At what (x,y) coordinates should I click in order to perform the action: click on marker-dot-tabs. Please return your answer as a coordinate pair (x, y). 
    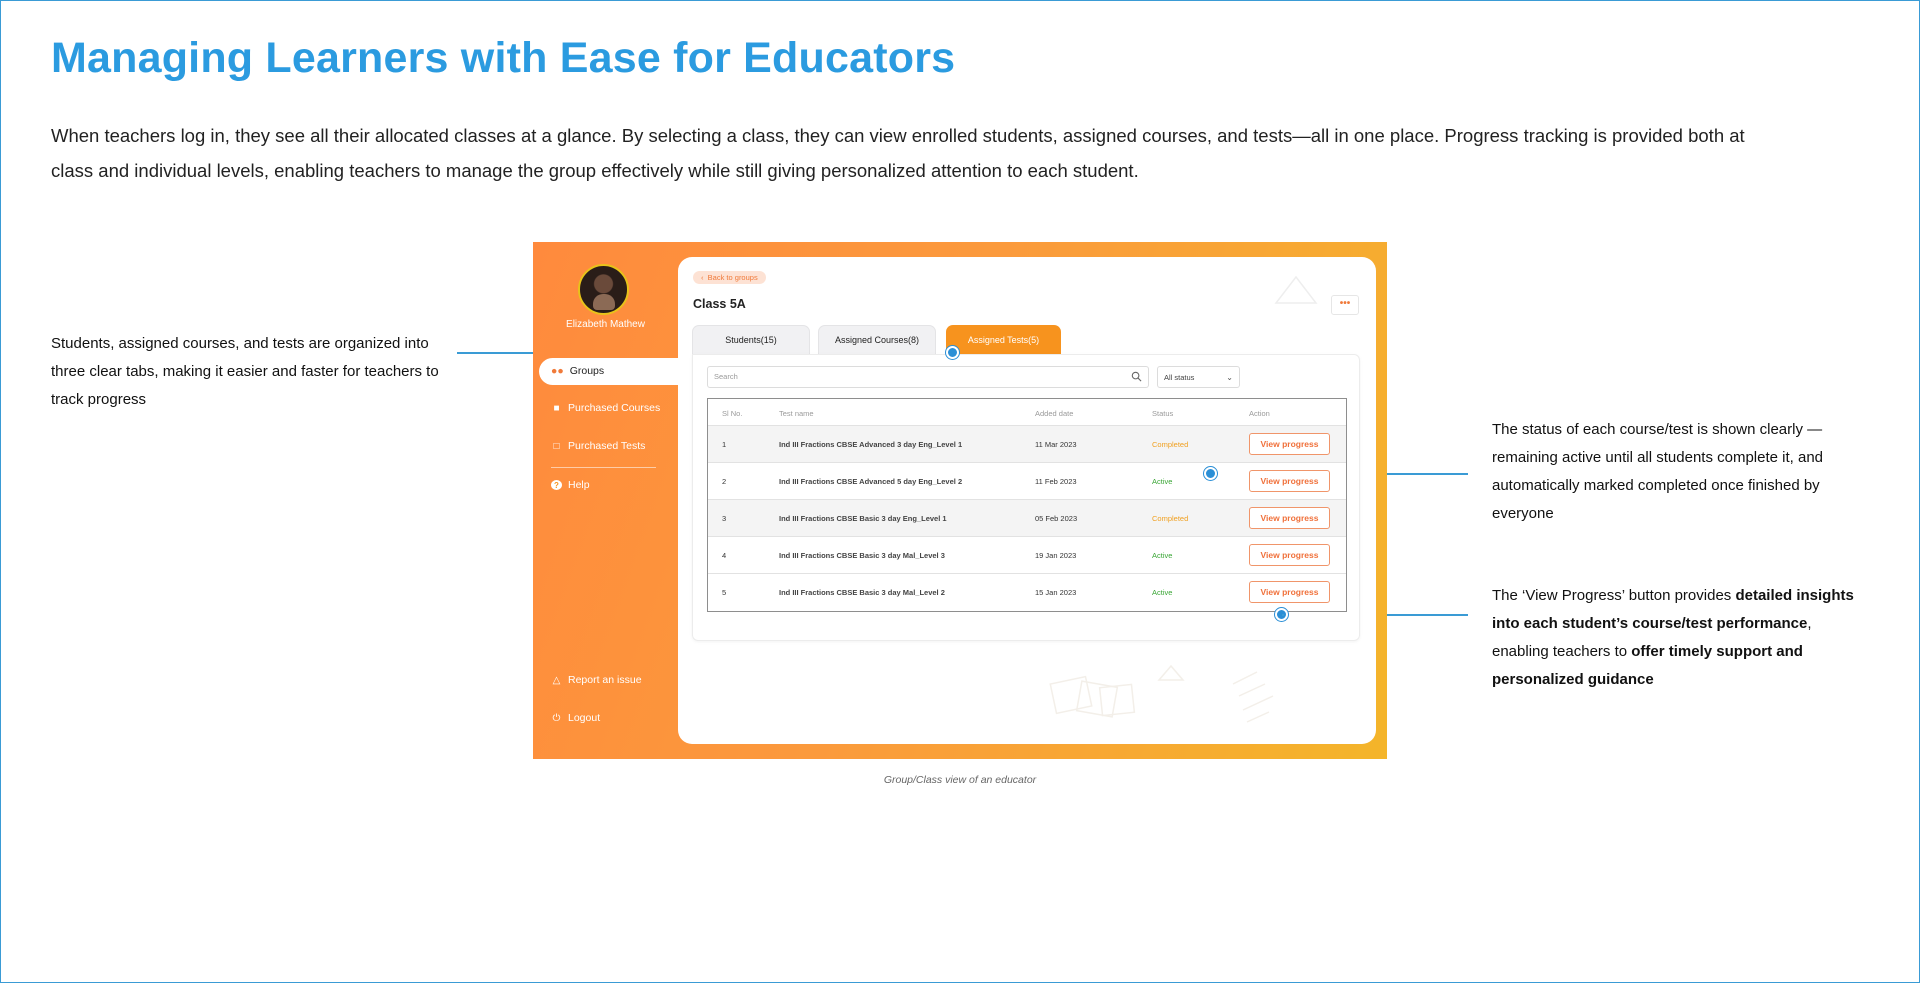
    Looking at the image, I should click on (952, 352).